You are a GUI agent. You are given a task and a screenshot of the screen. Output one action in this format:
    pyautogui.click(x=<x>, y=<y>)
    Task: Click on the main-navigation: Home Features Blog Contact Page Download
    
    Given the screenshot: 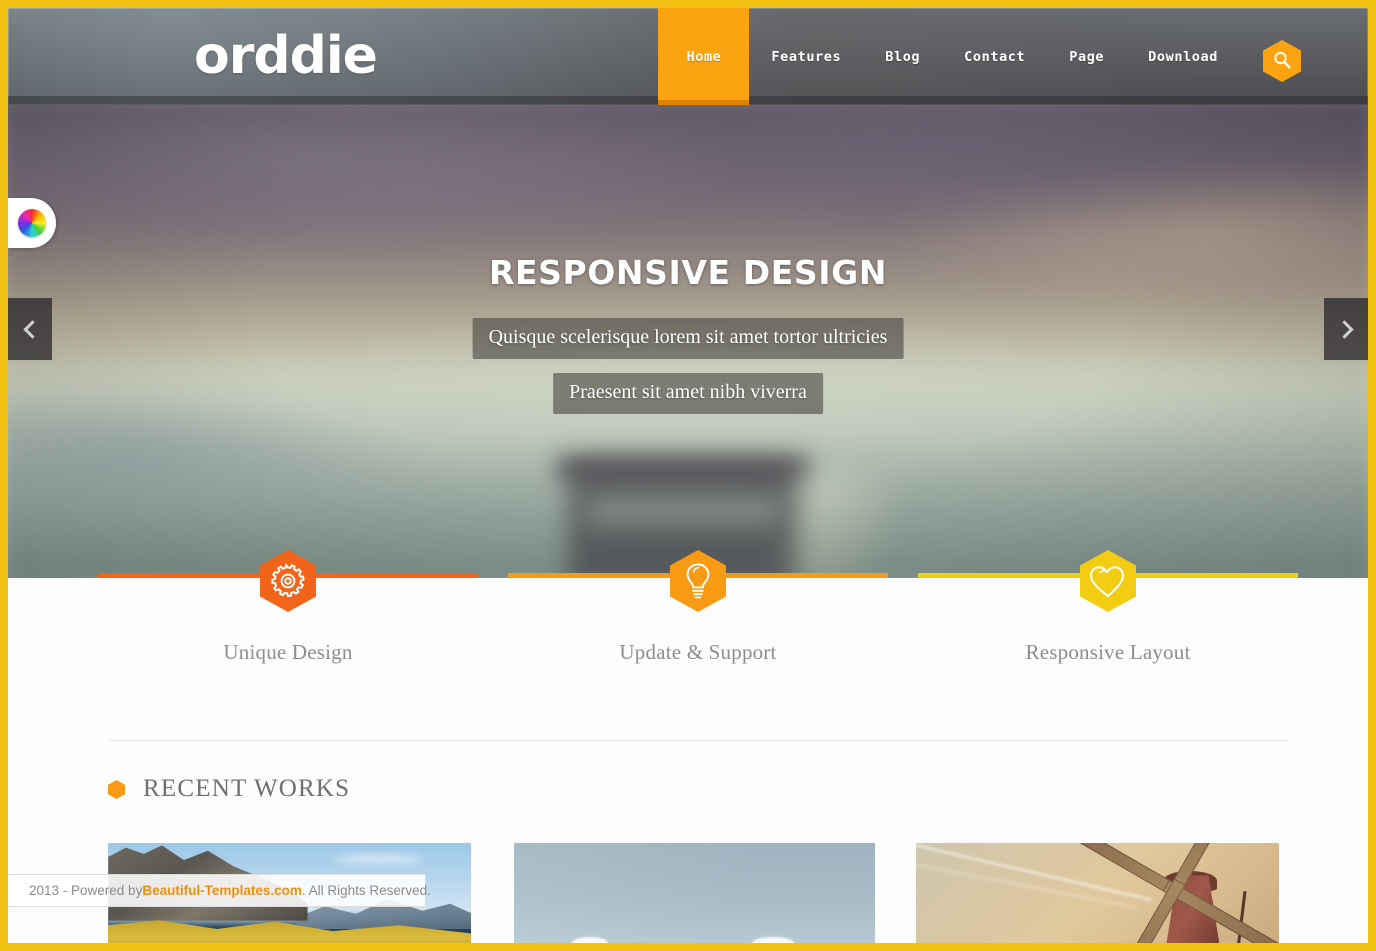 What is the action you would take?
    pyautogui.click(x=949, y=56)
    